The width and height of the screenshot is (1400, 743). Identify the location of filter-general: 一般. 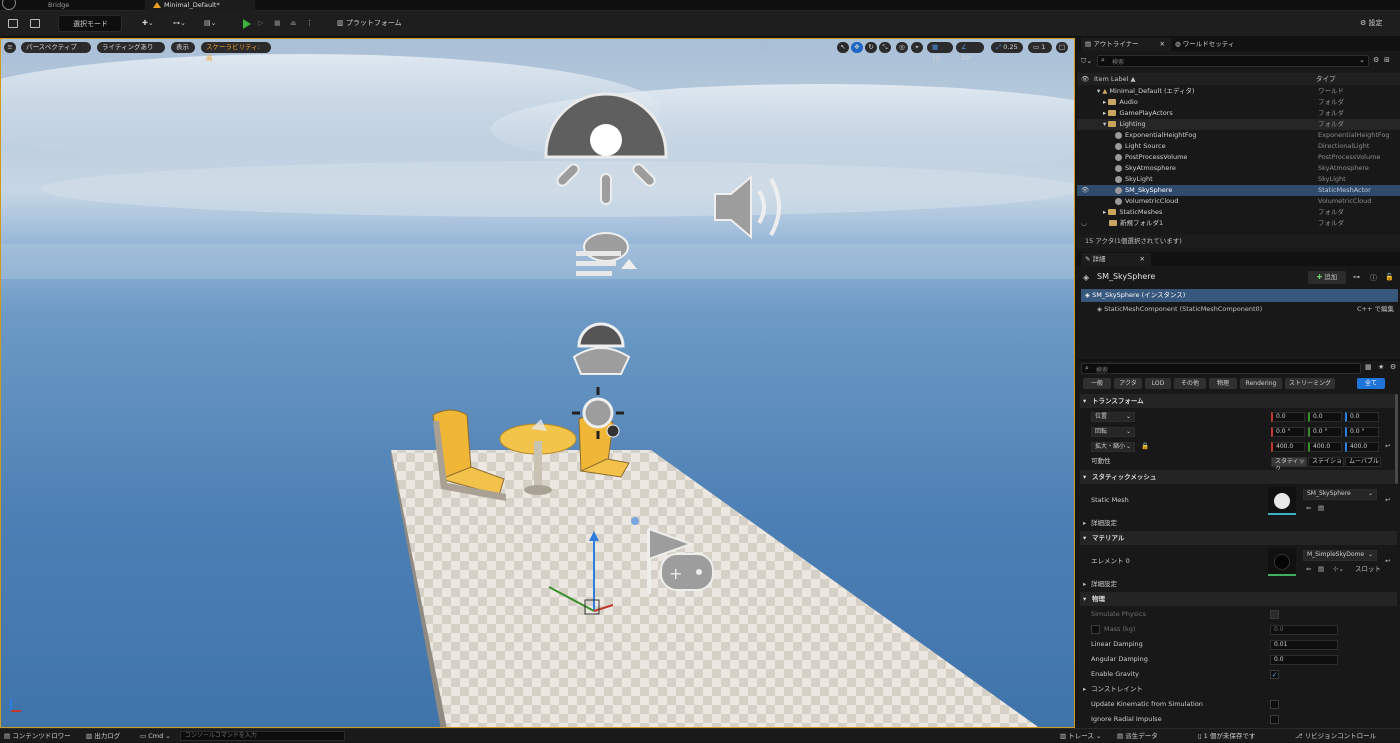
(1097, 383).